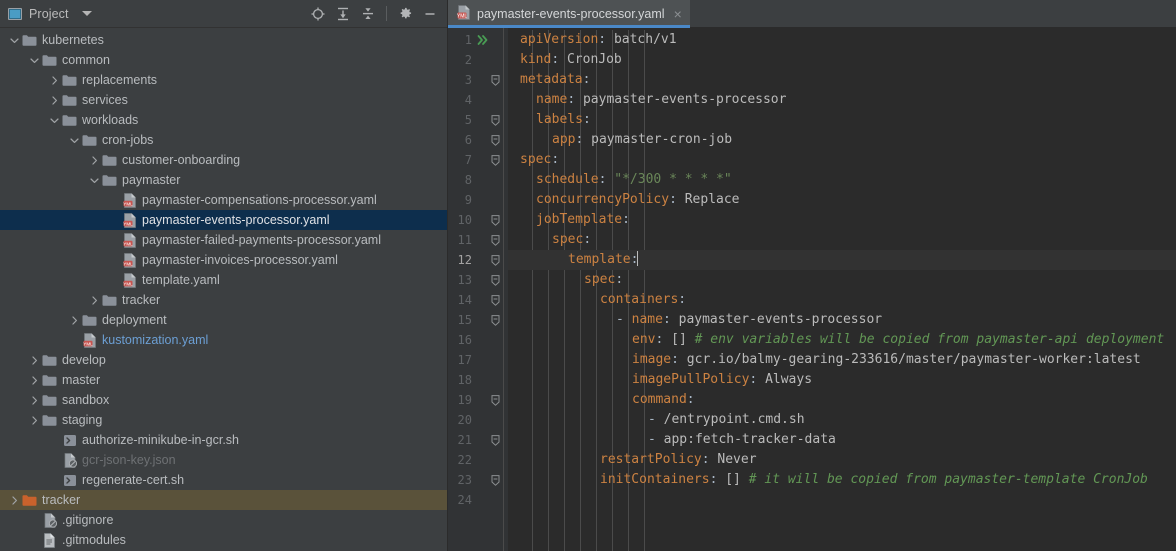 This screenshot has height=551, width=1176. Describe the element at coordinates (842, 400) in the screenshot. I see `code-line: command:` at that location.